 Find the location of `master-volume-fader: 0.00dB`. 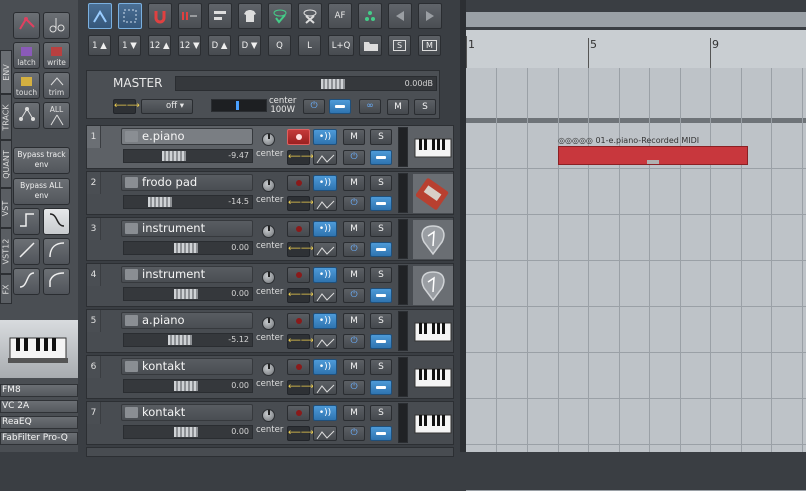

master-volume-fader: 0.00dB is located at coordinates (306, 83).